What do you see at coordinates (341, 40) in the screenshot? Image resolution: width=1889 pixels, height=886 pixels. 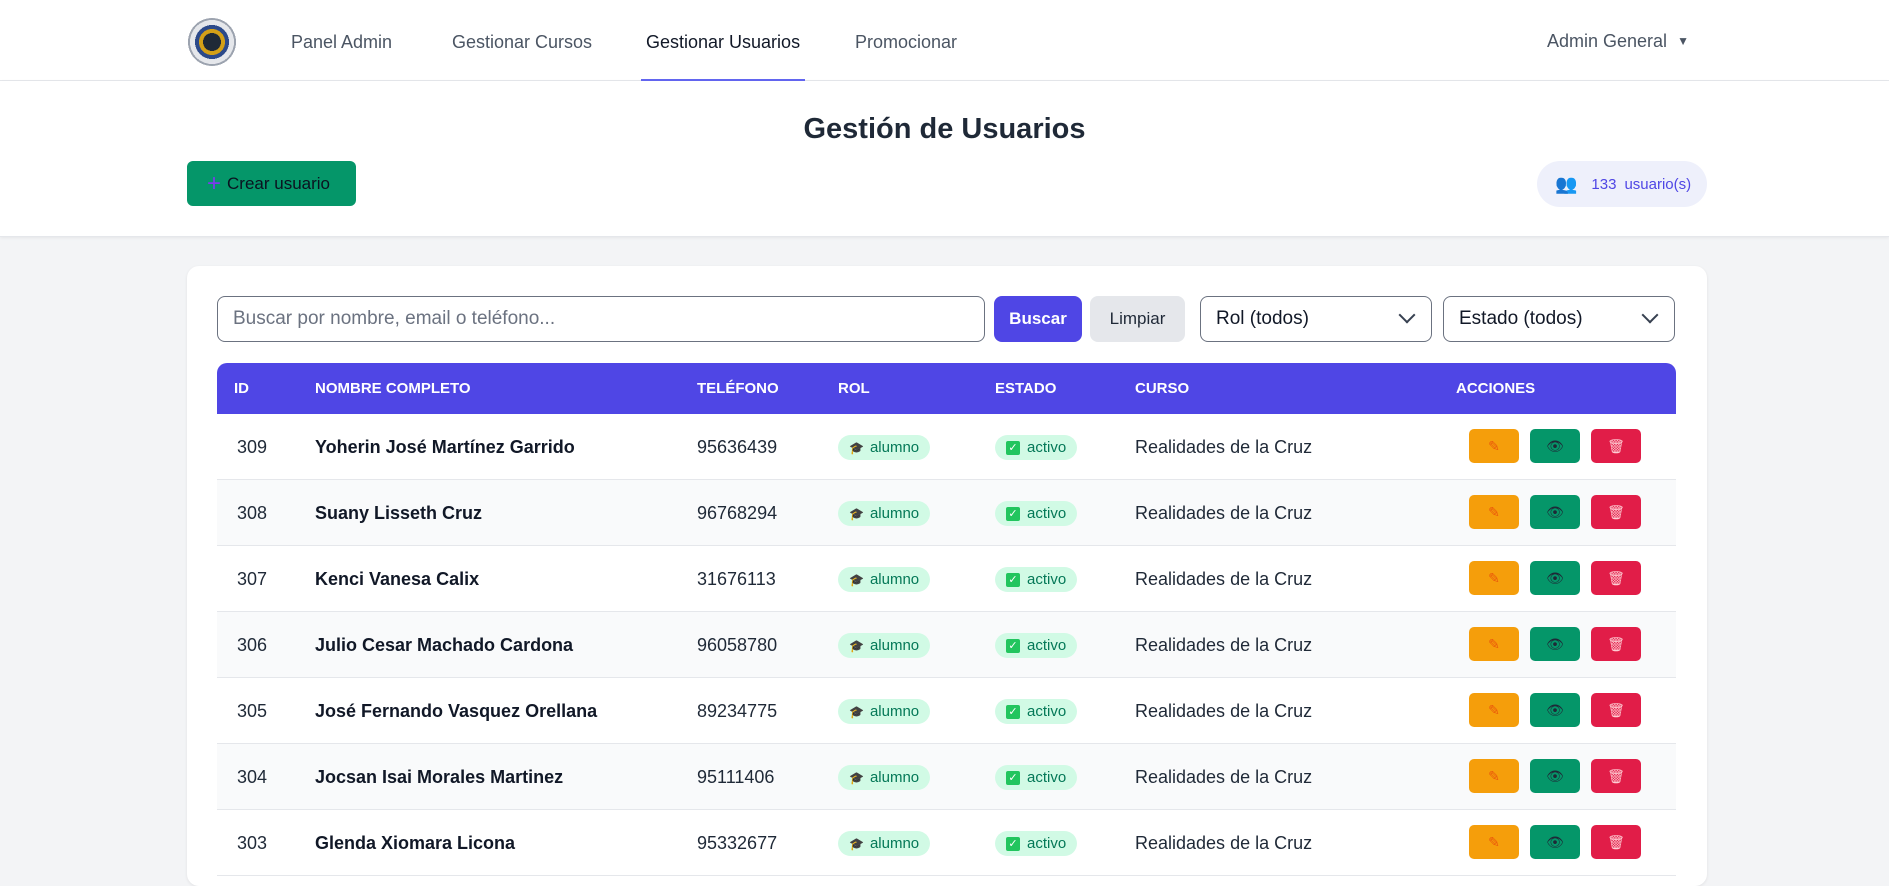 I see `nav-panel-admin: Panel Admin` at bounding box center [341, 40].